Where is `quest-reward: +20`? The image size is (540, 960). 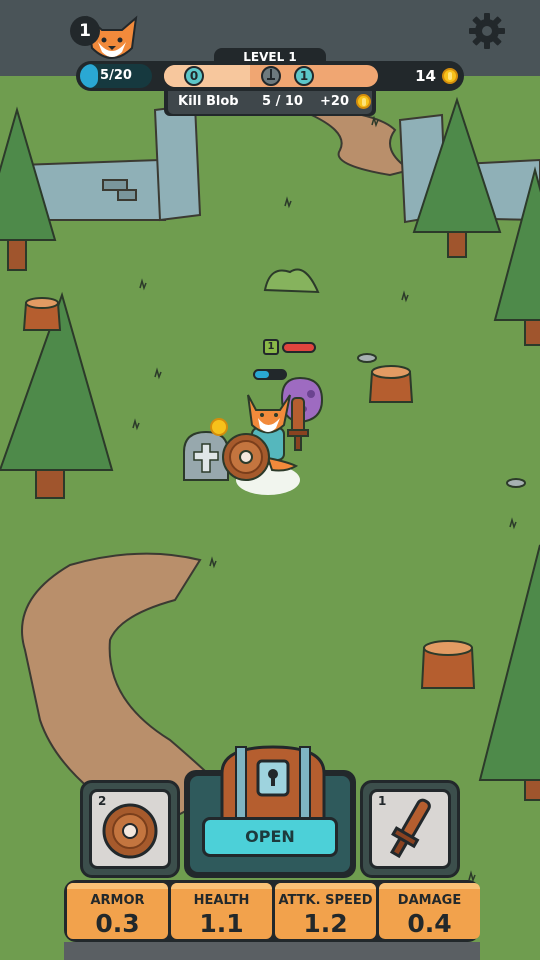
quest-reward: +20 is located at coordinates (334, 101).